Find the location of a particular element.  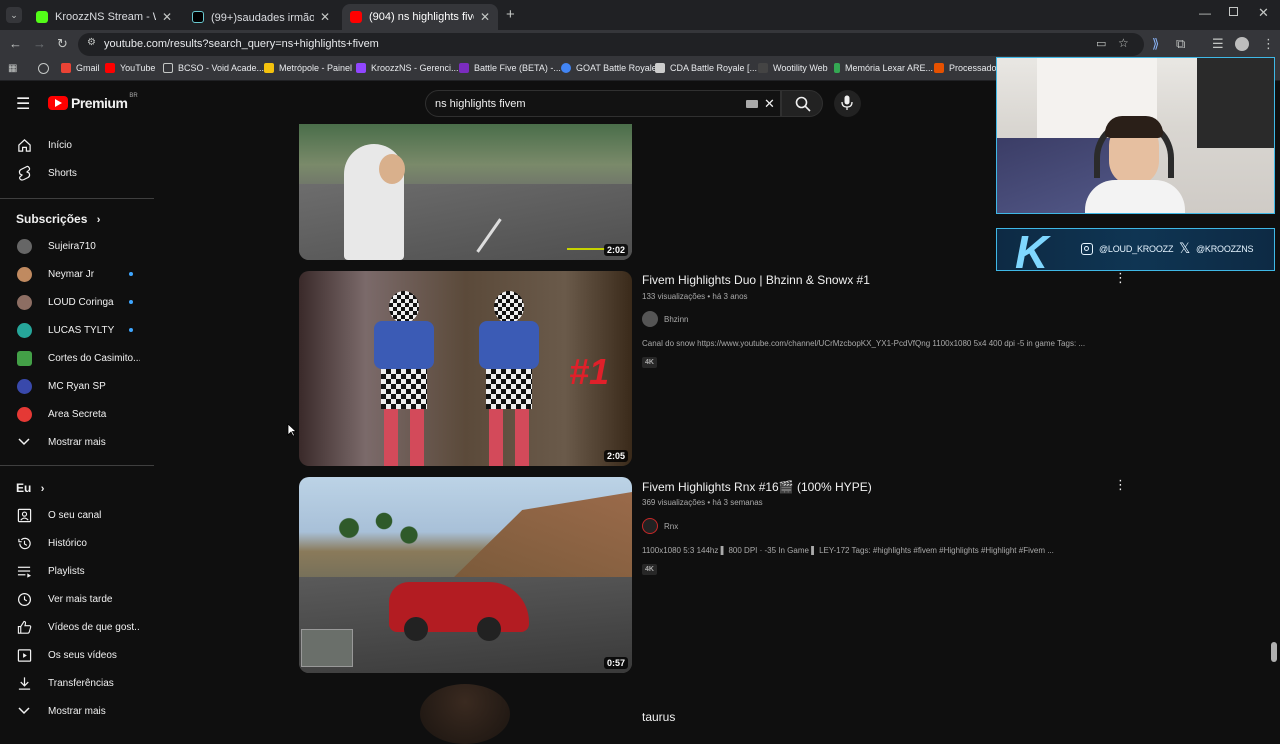

home-icon is located at coordinates (24, 145).